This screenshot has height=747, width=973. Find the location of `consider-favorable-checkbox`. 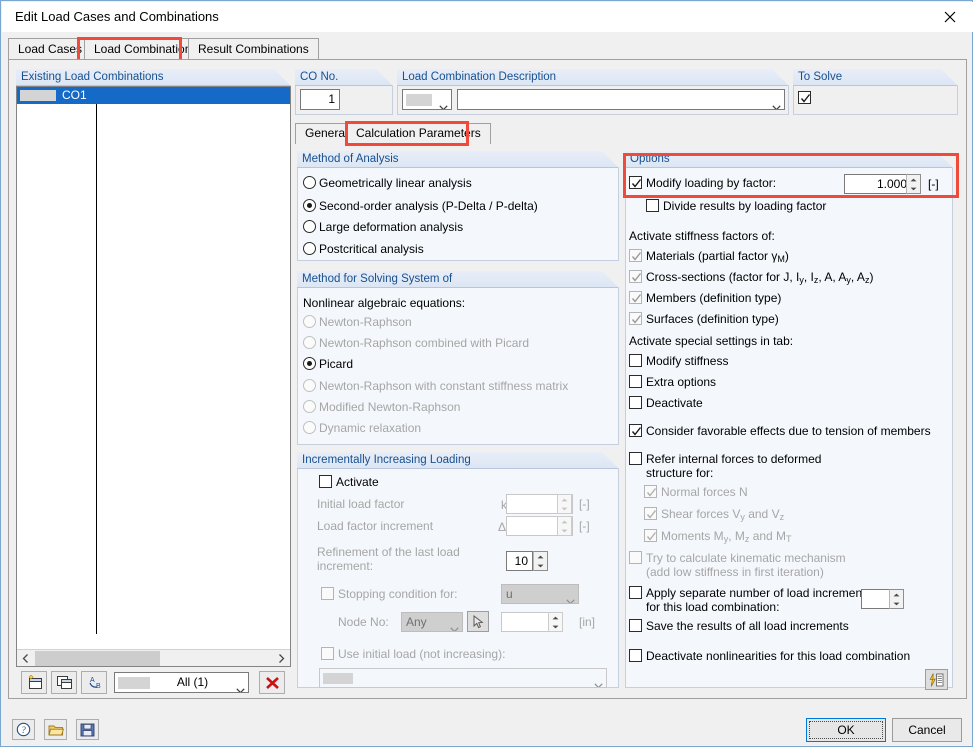

consider-favorable-checkbox is located at coordinates (635, 430).